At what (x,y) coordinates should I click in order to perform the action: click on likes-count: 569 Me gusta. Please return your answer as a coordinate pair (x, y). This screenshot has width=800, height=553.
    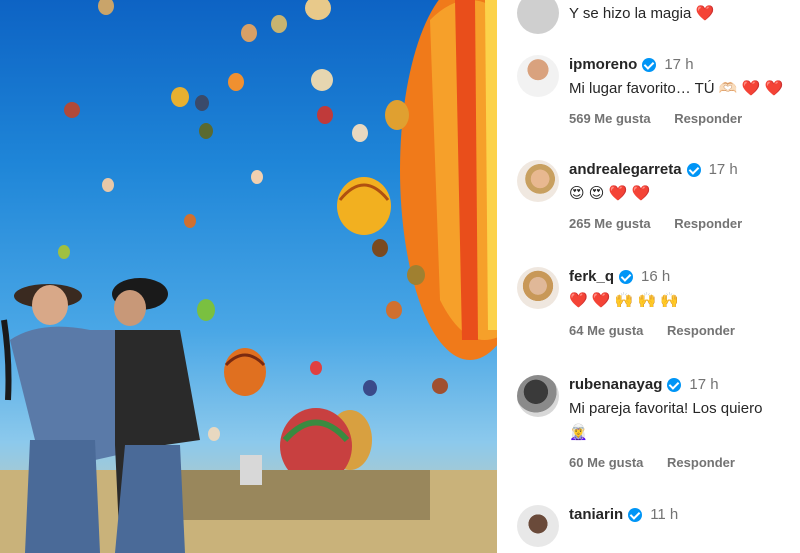
    Looking at the image, I should click on (610, 118).